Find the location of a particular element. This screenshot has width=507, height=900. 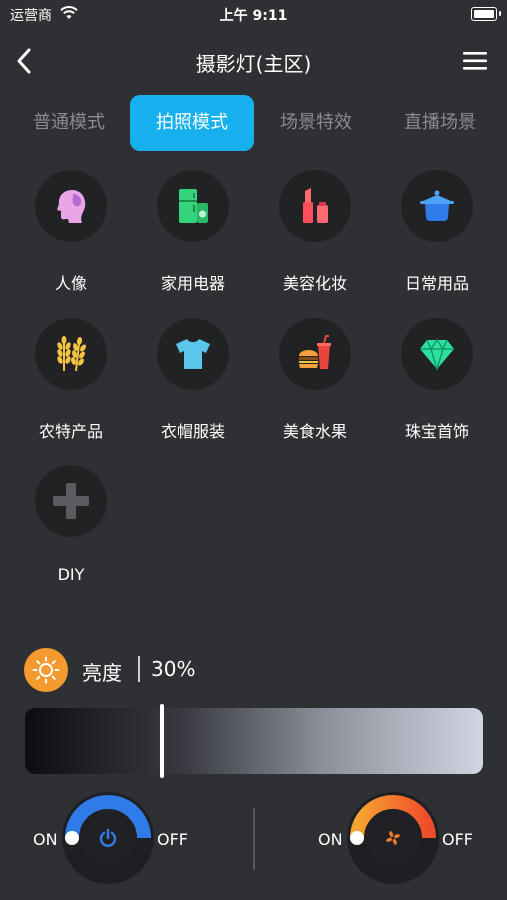

fan-knob is located at coordinates (393, 838).